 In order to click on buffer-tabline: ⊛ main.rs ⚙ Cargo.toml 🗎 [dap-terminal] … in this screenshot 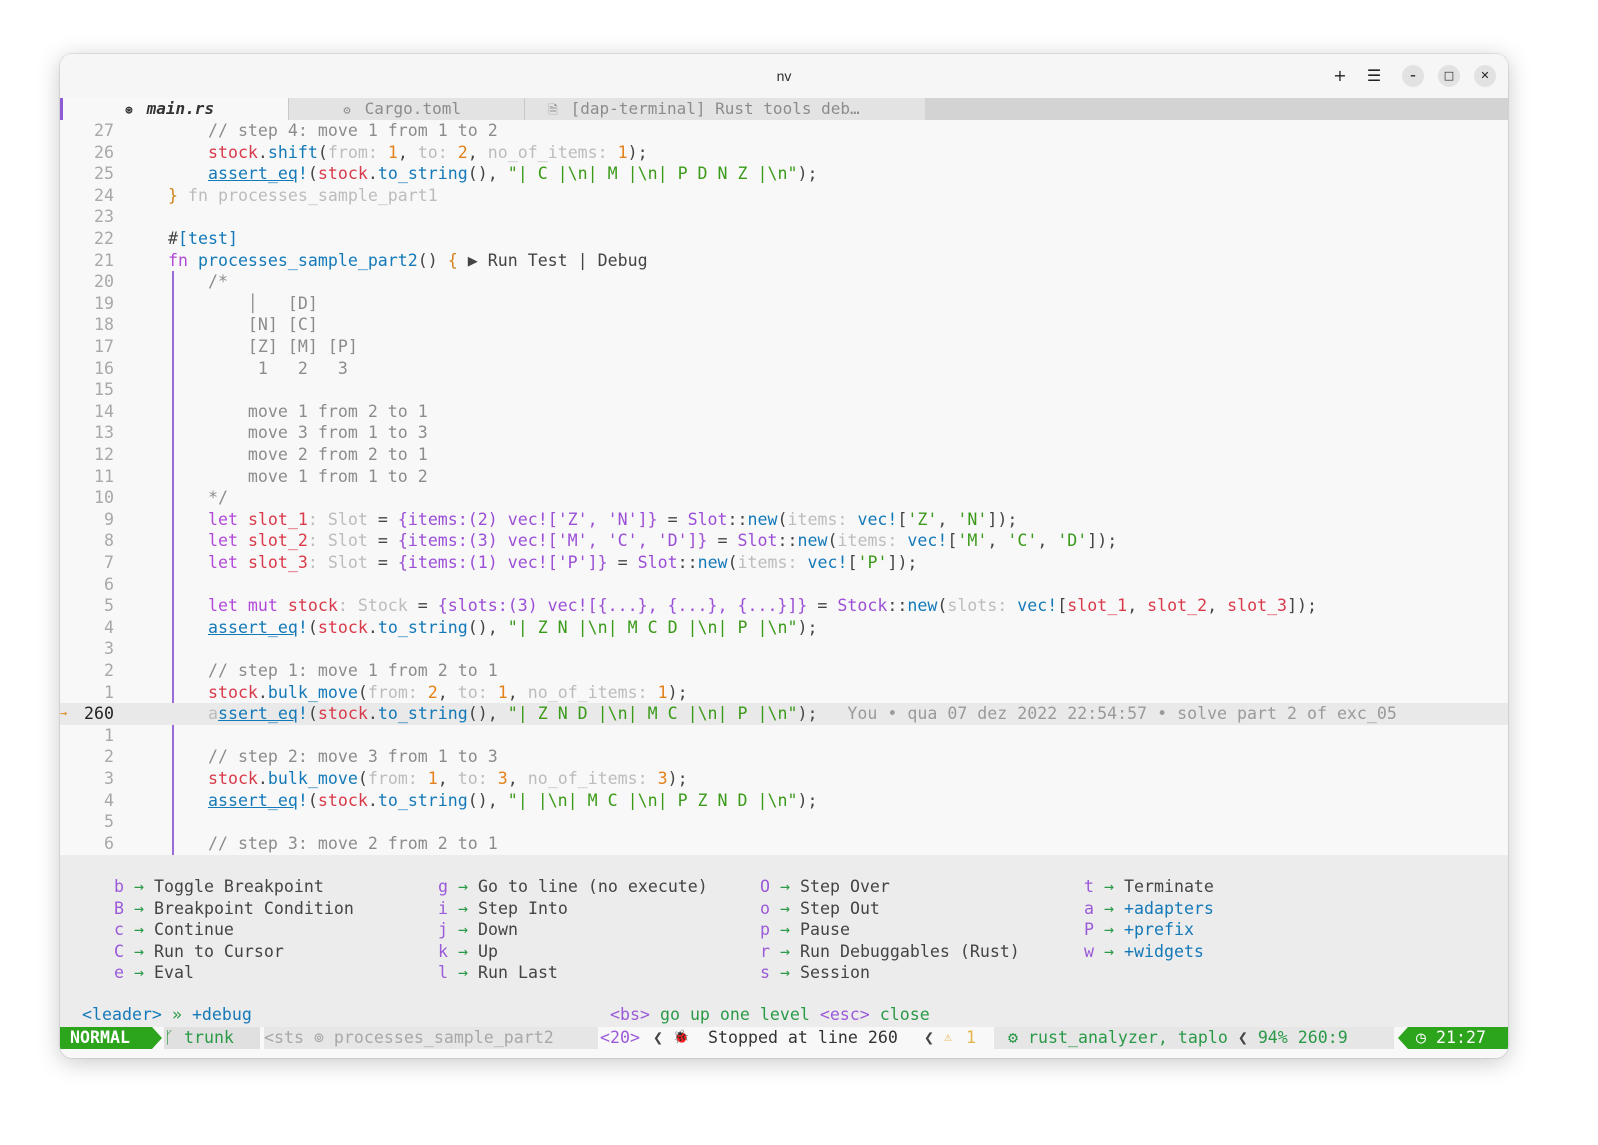, I will do `click(784, 109)`.